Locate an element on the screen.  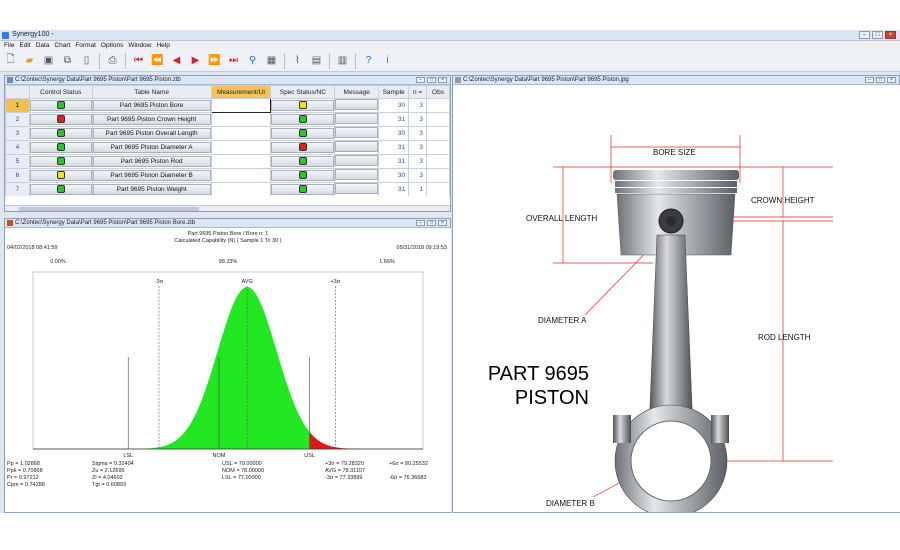
table-row: 4 Part 9695 Piston Diameter A 31 3 is located at coordinates (227, 147).